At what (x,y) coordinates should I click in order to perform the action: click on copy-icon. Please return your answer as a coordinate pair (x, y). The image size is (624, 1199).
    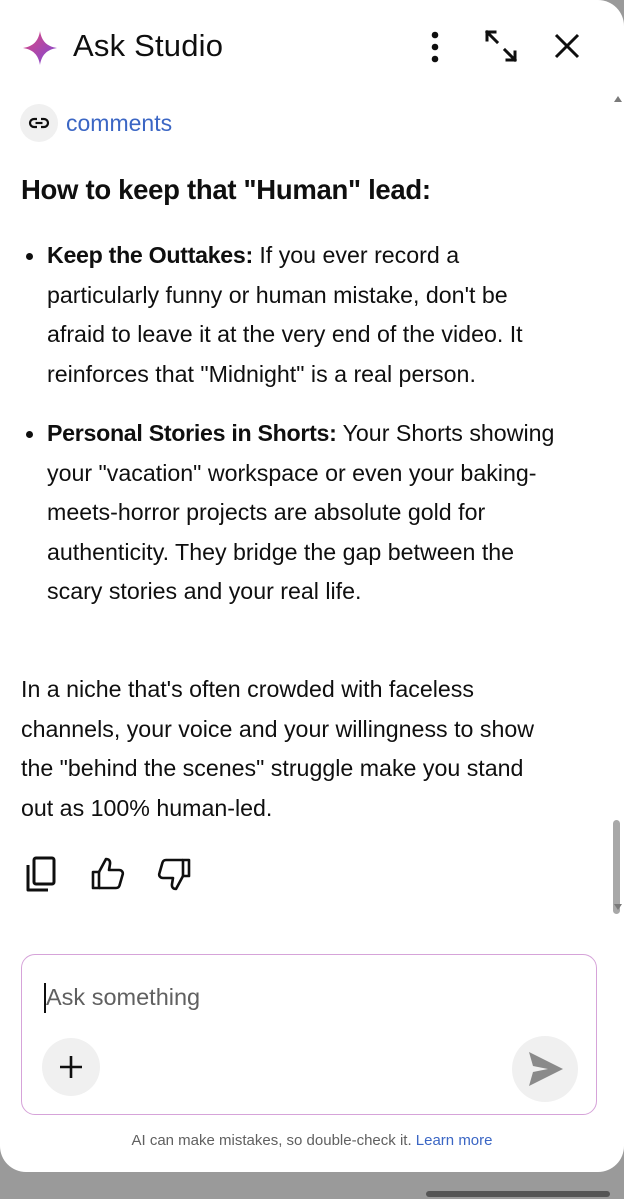
    Looking at the image, I should click on (41, 874).